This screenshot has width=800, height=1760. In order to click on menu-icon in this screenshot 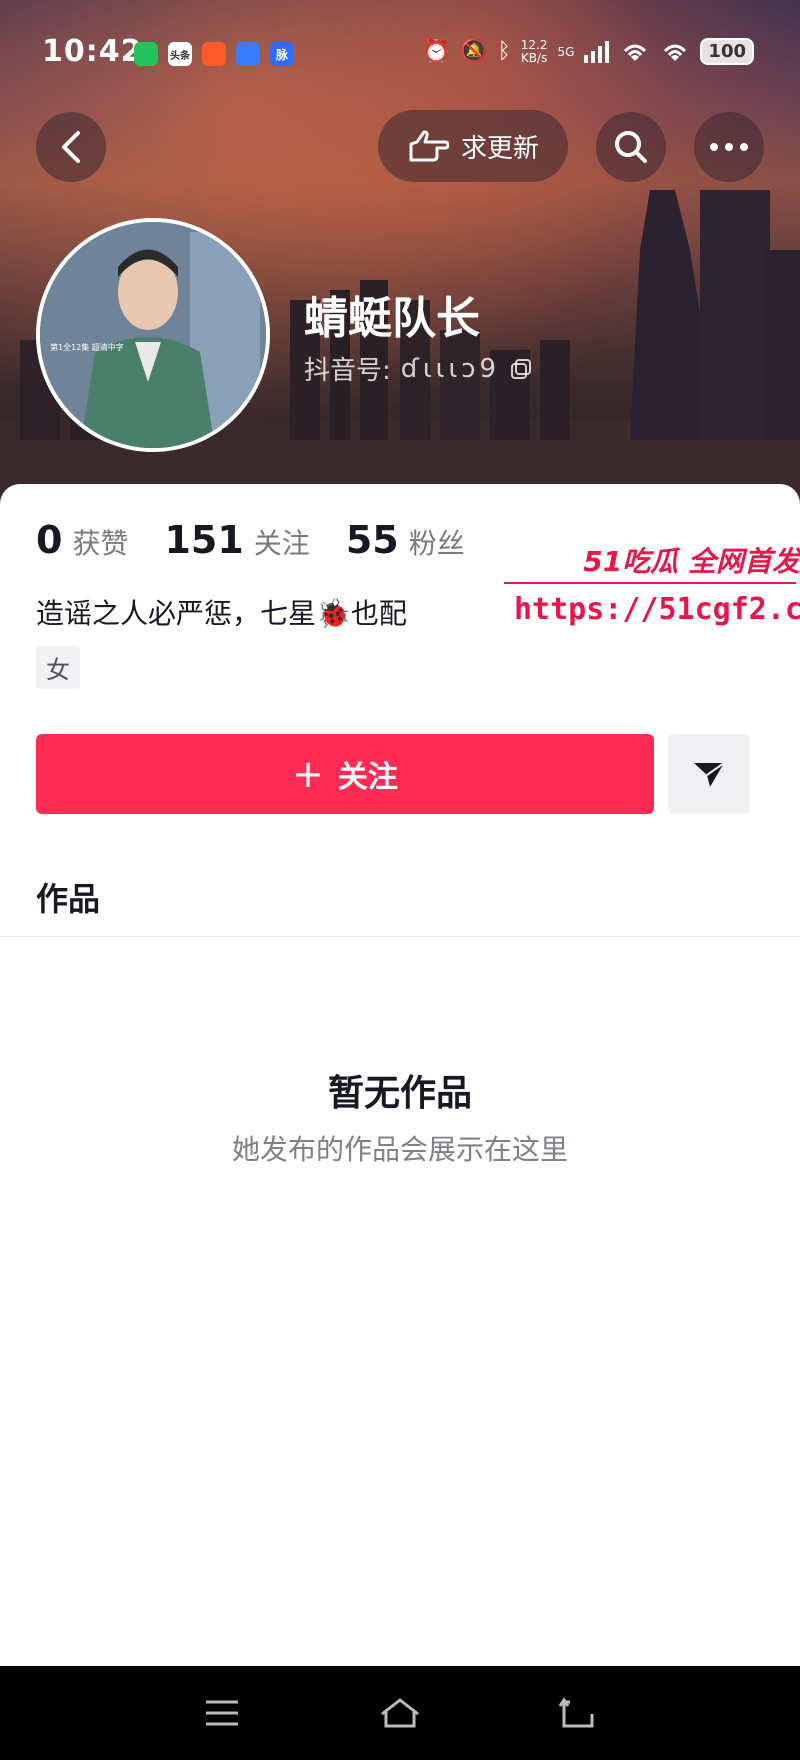, I will do `click(222, 1713)`.